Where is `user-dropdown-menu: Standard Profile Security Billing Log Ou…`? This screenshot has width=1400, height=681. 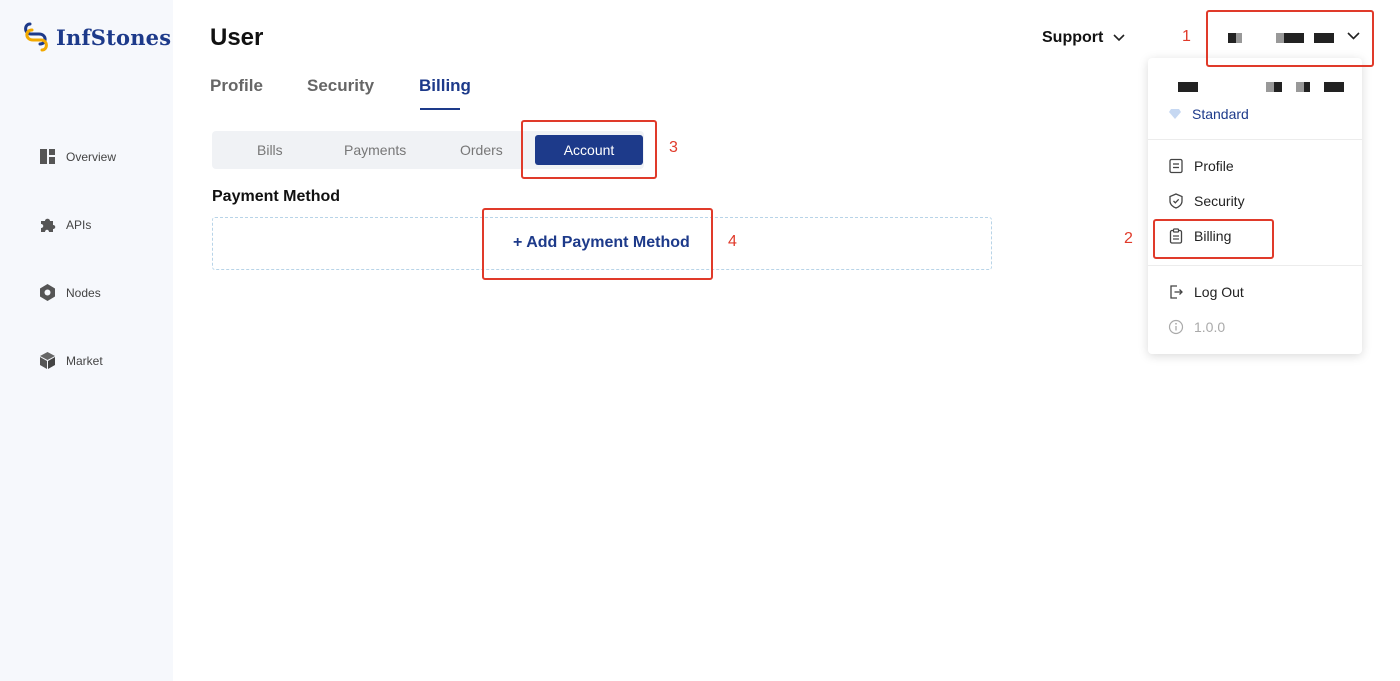 user-dropdown-menu: Standard Profile Security Billing Log Ou… is located at coordinates (1255, 206).